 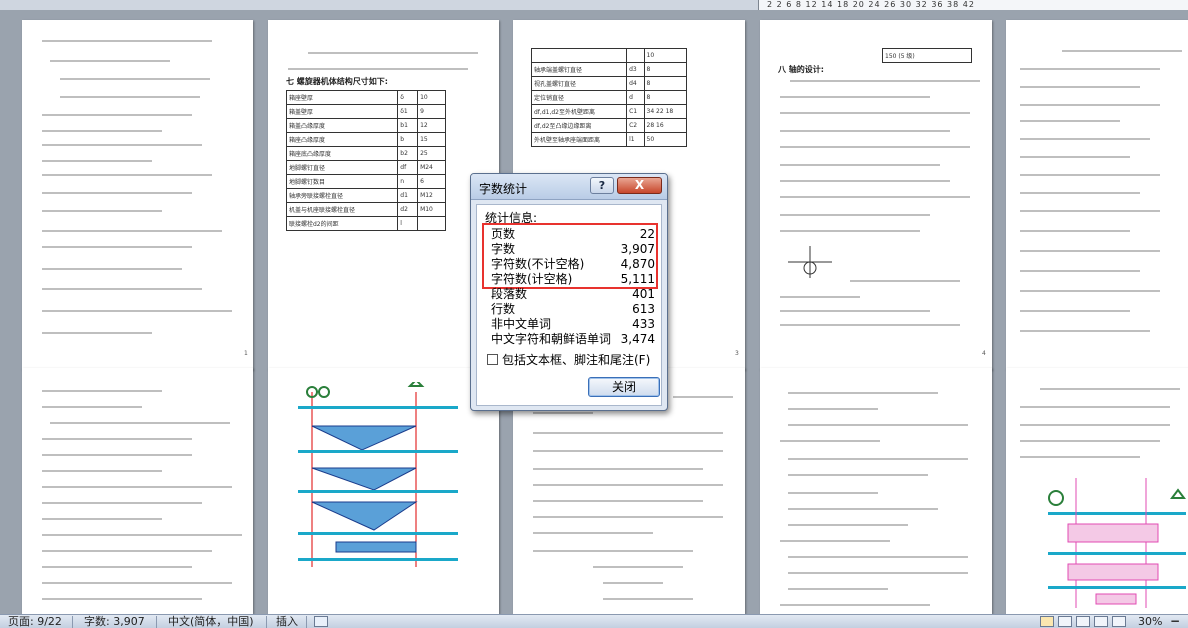 I want to click on table-cell: d, so click(x=635, y=97).